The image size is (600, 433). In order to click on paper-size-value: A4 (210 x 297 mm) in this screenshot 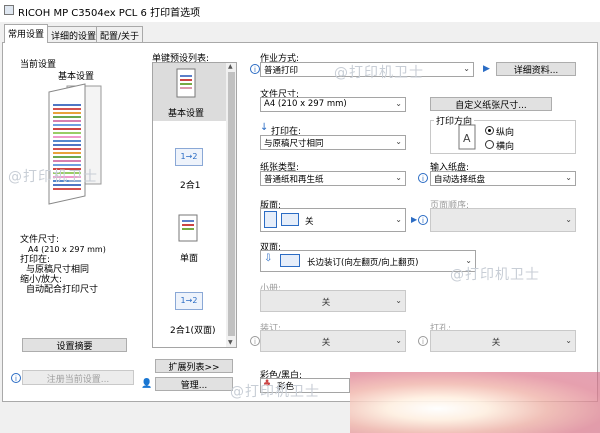, I will do `click(305, 104)`.